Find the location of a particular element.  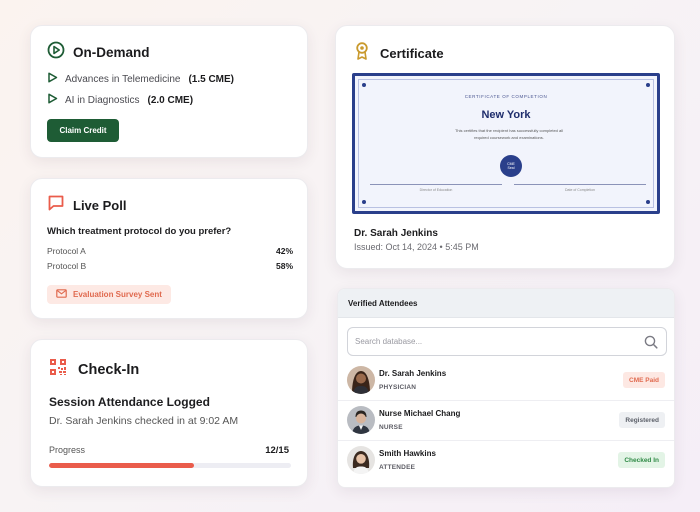

certificate-seal: CME Seal is located at coordinates (511, 166).